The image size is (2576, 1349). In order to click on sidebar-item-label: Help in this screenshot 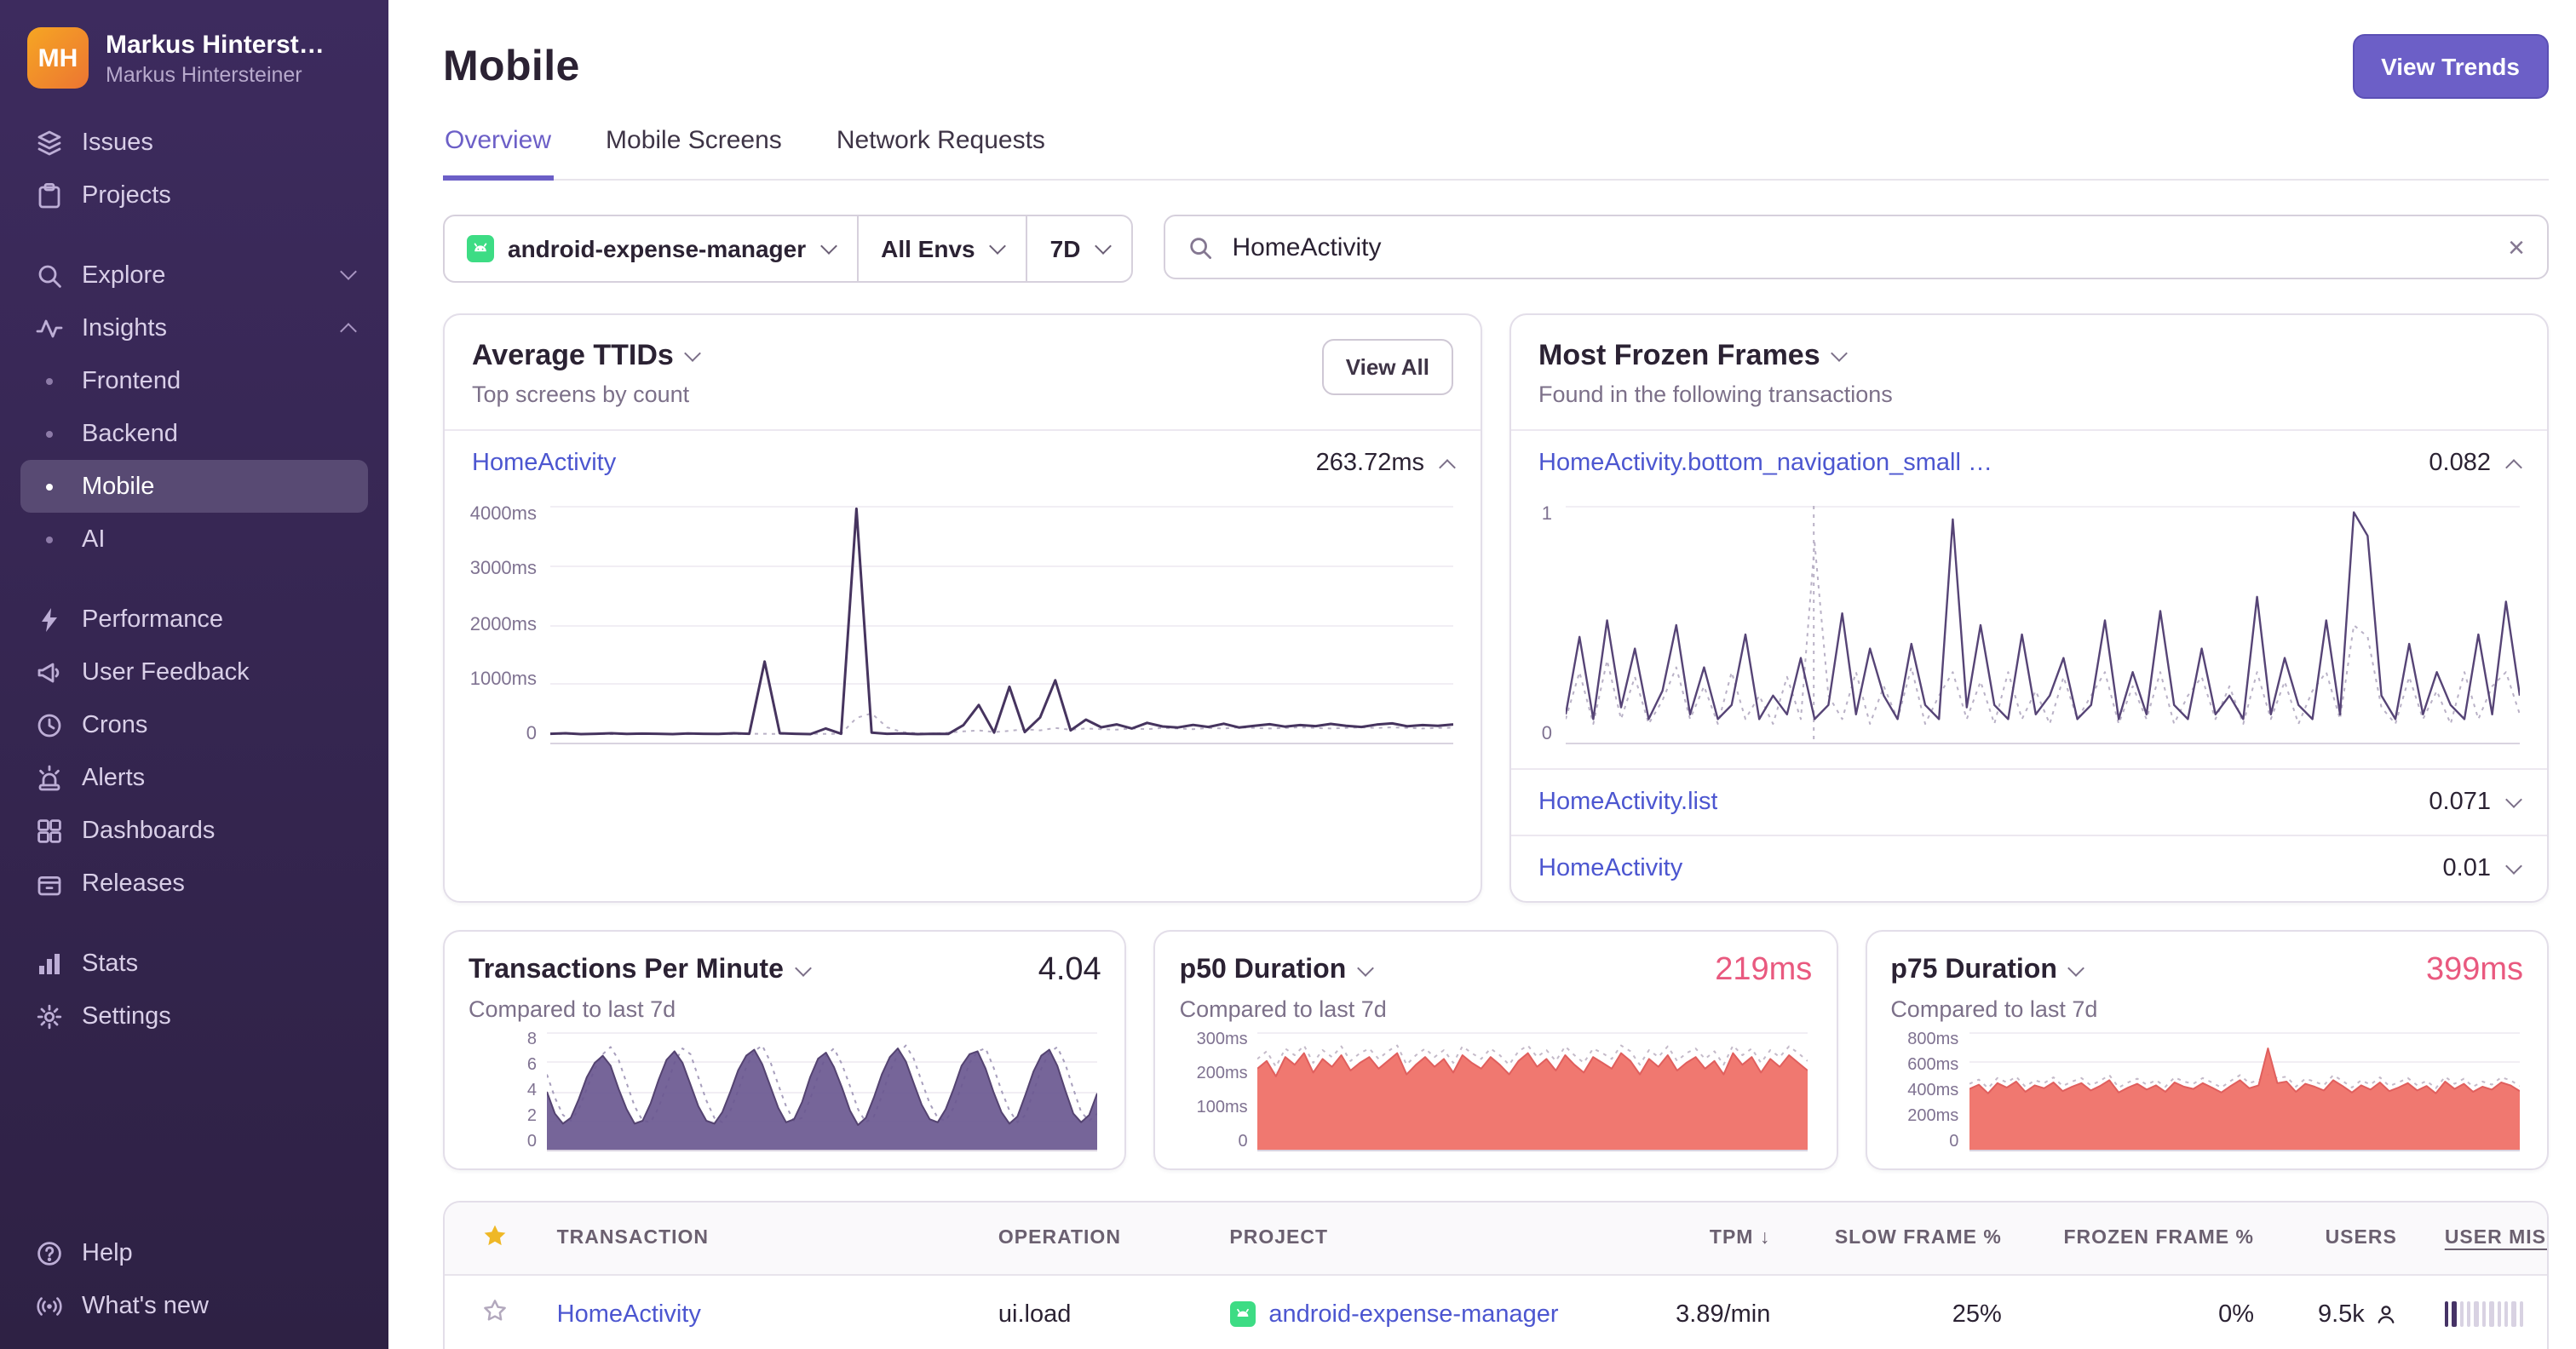, I will do `click(108, 1252)`.